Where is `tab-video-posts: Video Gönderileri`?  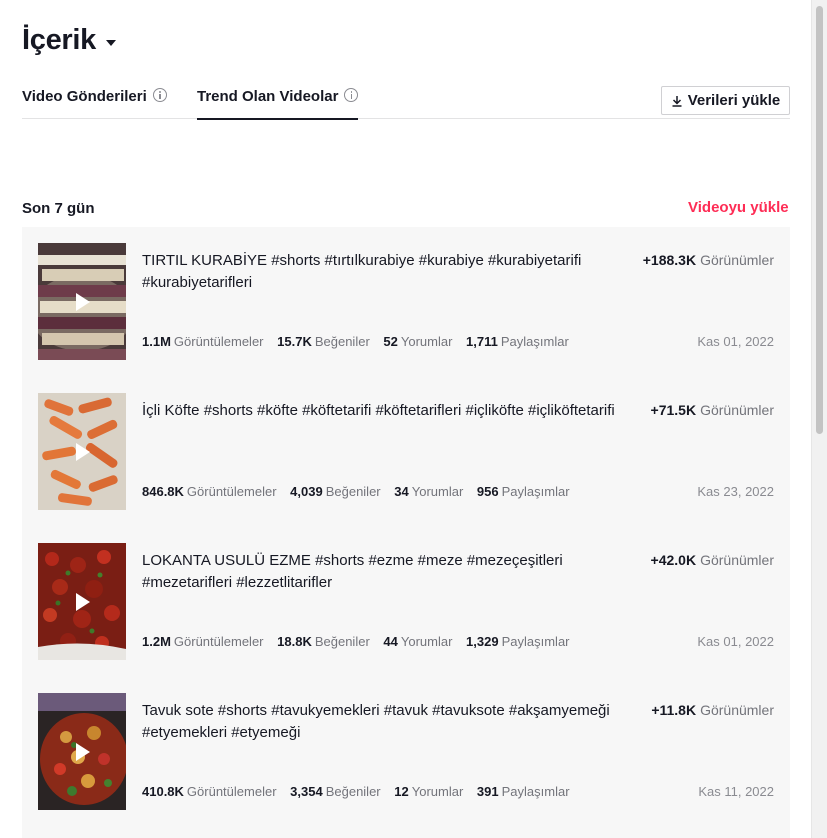
tab-video-posts: Video Gönderileri is located at coordinates (94, 101).